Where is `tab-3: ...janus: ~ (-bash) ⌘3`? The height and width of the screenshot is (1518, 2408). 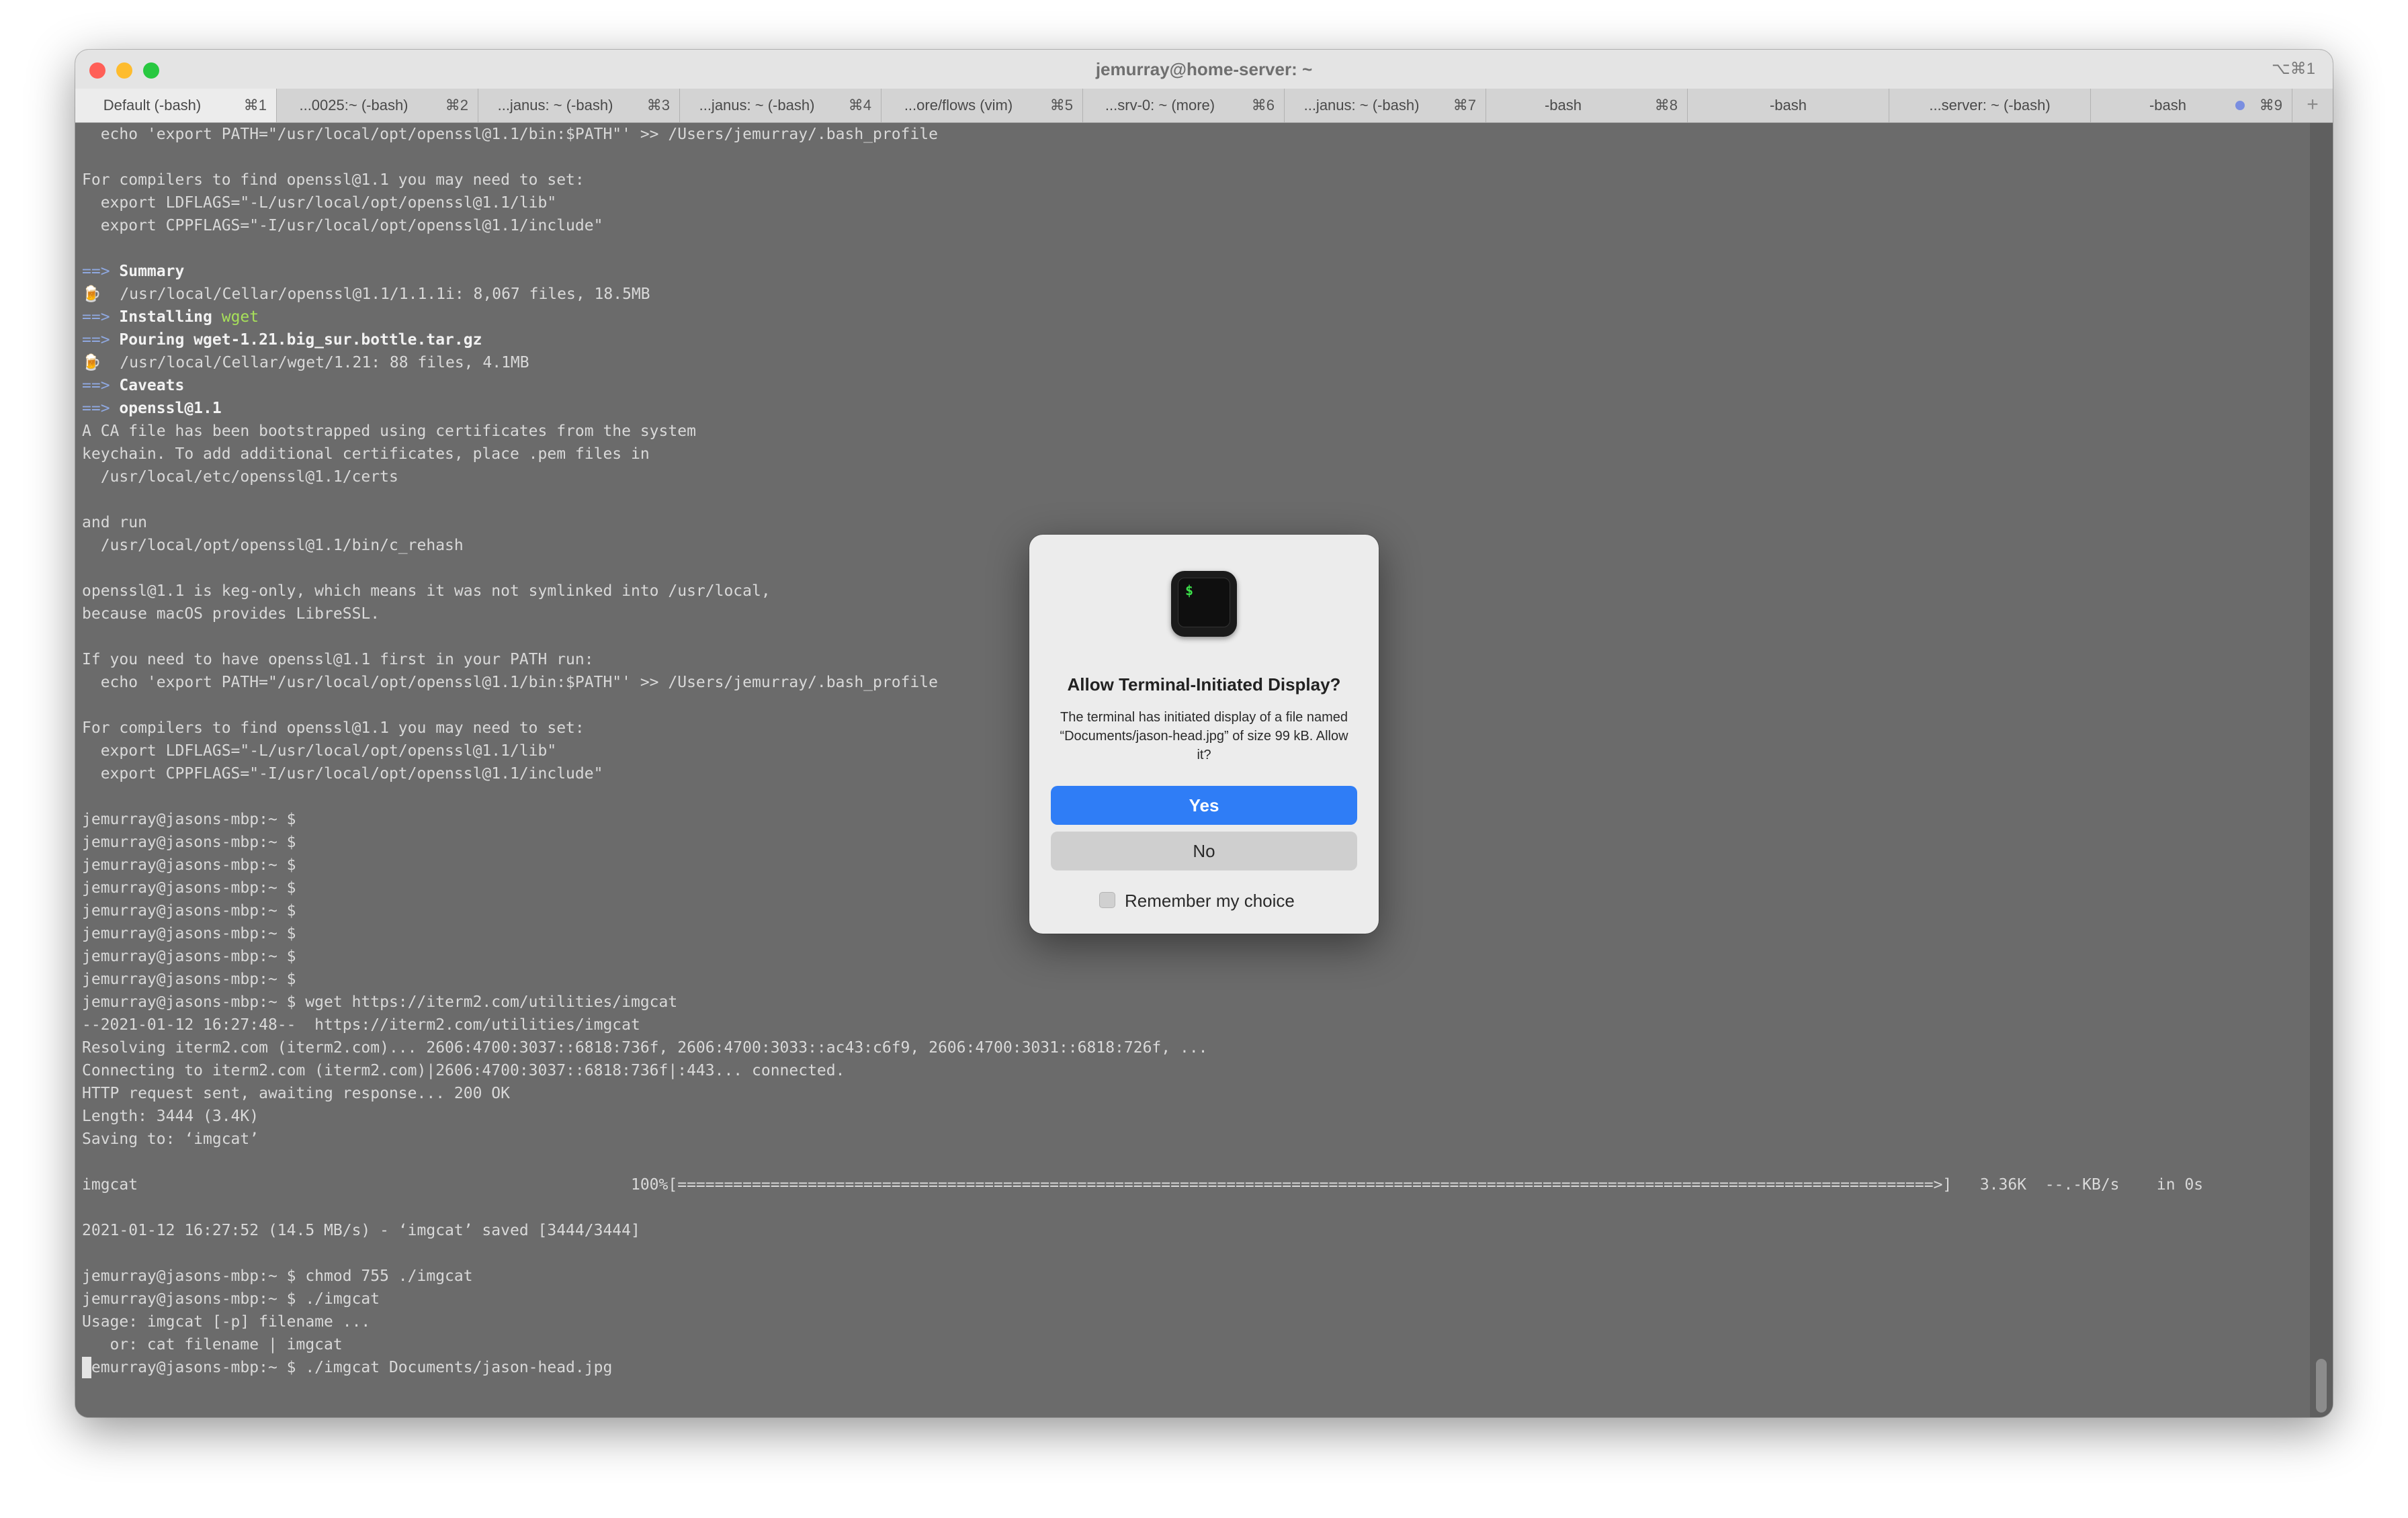 tab-3: ...janus: ~ (-bash) ⌘3 is located at coordinates (579, 105).